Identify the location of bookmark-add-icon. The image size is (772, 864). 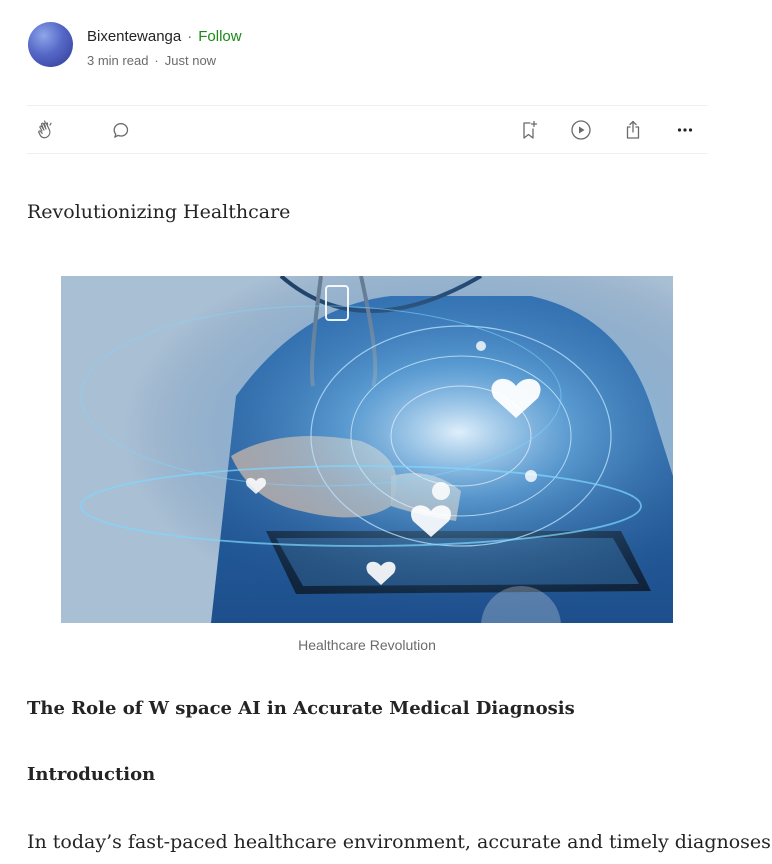
(529, 130).